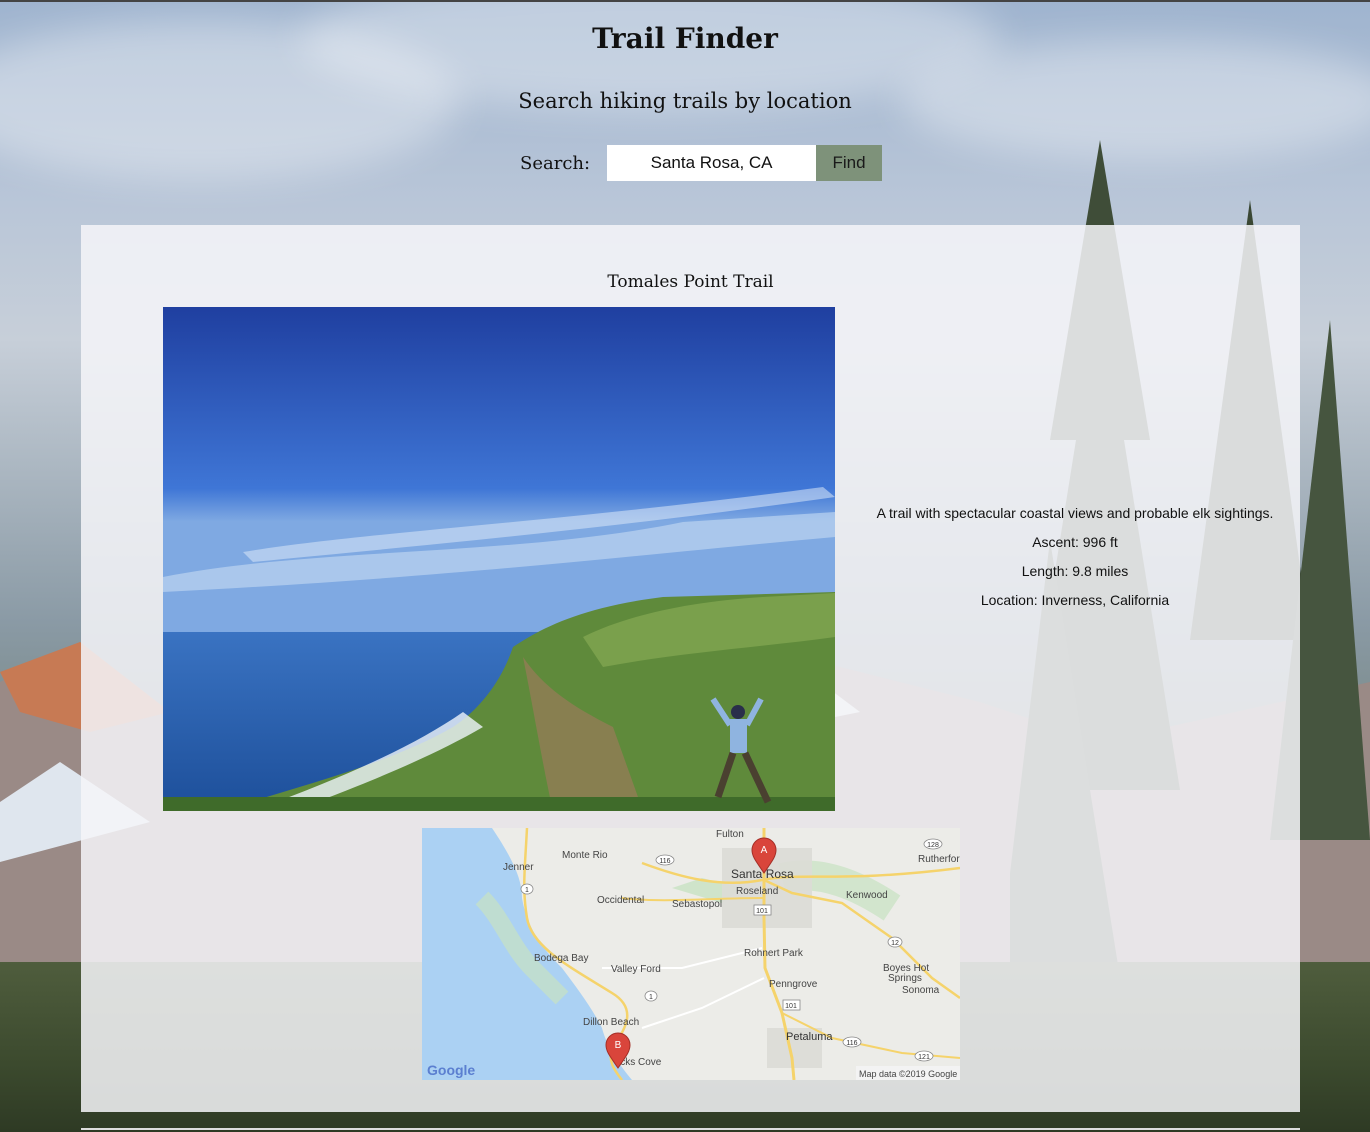 The height and width of the screenshot is (1132, 1370). I want to click on map-label-fulton: Fulton, so click(730, 834).